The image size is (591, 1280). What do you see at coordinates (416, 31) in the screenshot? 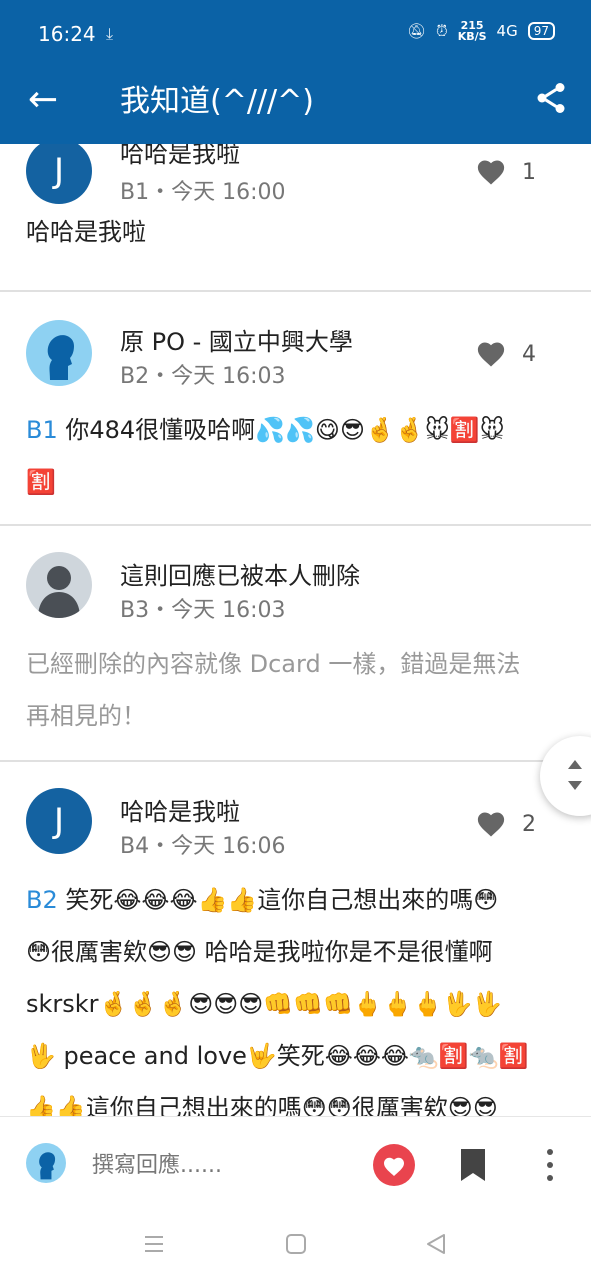
I see `mute-icon: 🔕︎` at bounding box center [416, 31].